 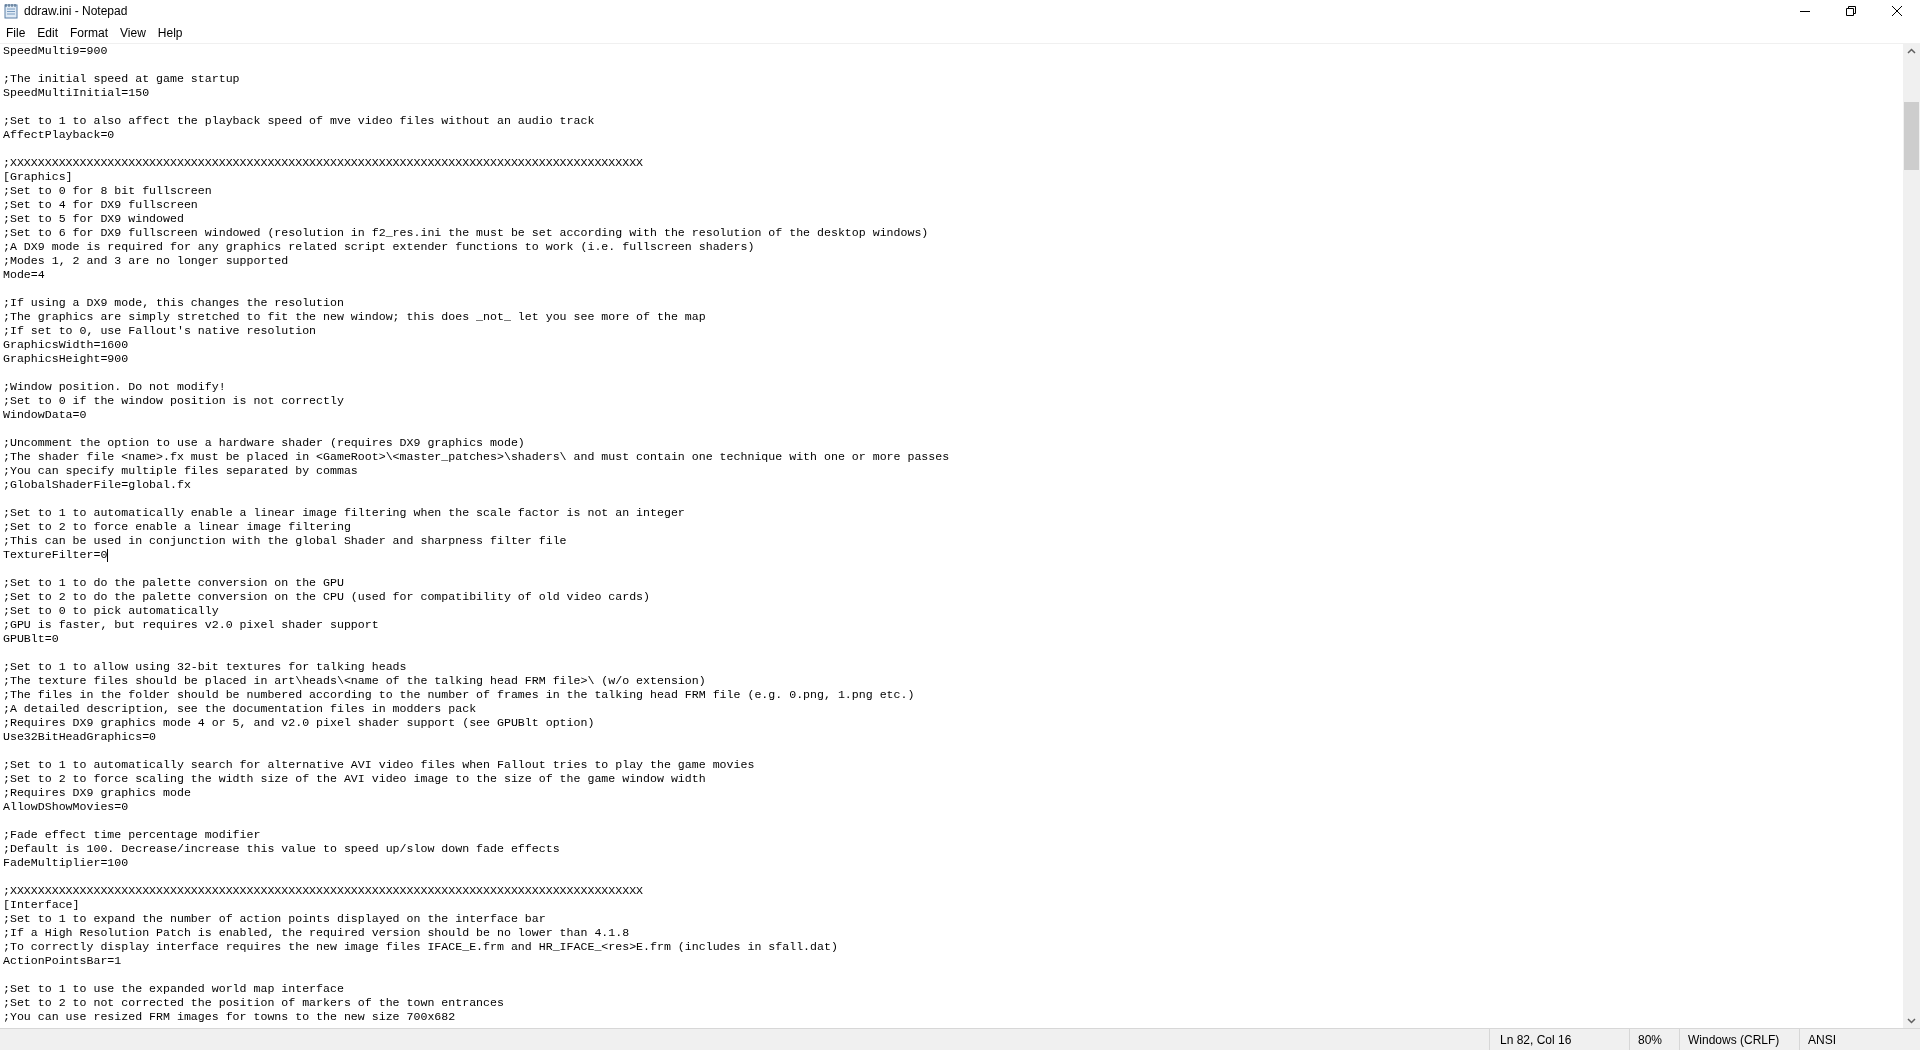 What do you see at coordinates (354, 681) in the screenshot?
I see `text-line: ;The texture files should be placed in art\heads\<name of the talking head FRM file>\ (w/o extension)` at bounding box center [354, 681].